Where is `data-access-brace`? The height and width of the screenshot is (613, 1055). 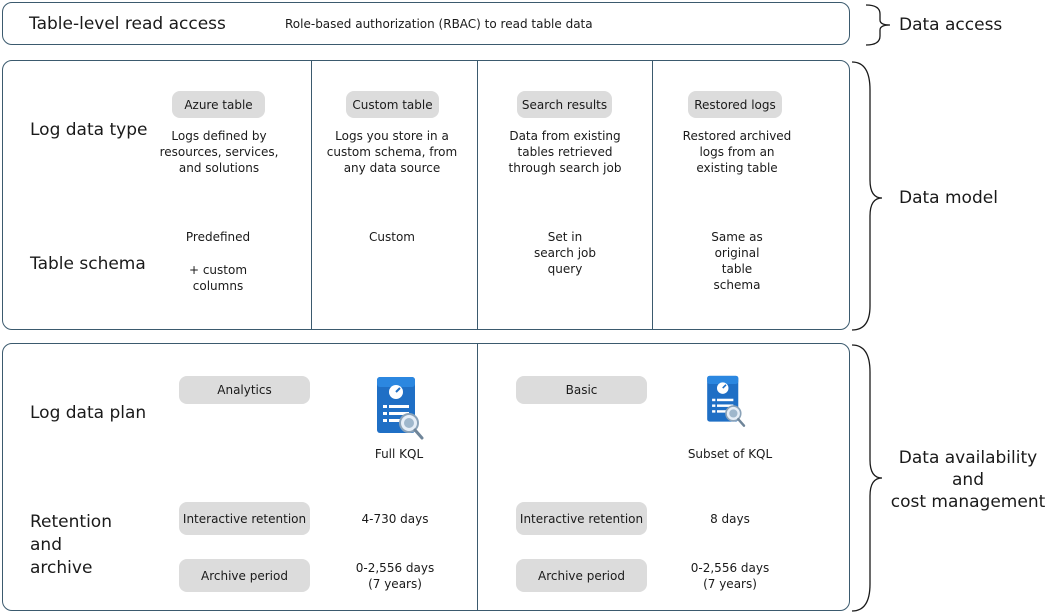
data-access-brace is located at coordinates (878, 25).